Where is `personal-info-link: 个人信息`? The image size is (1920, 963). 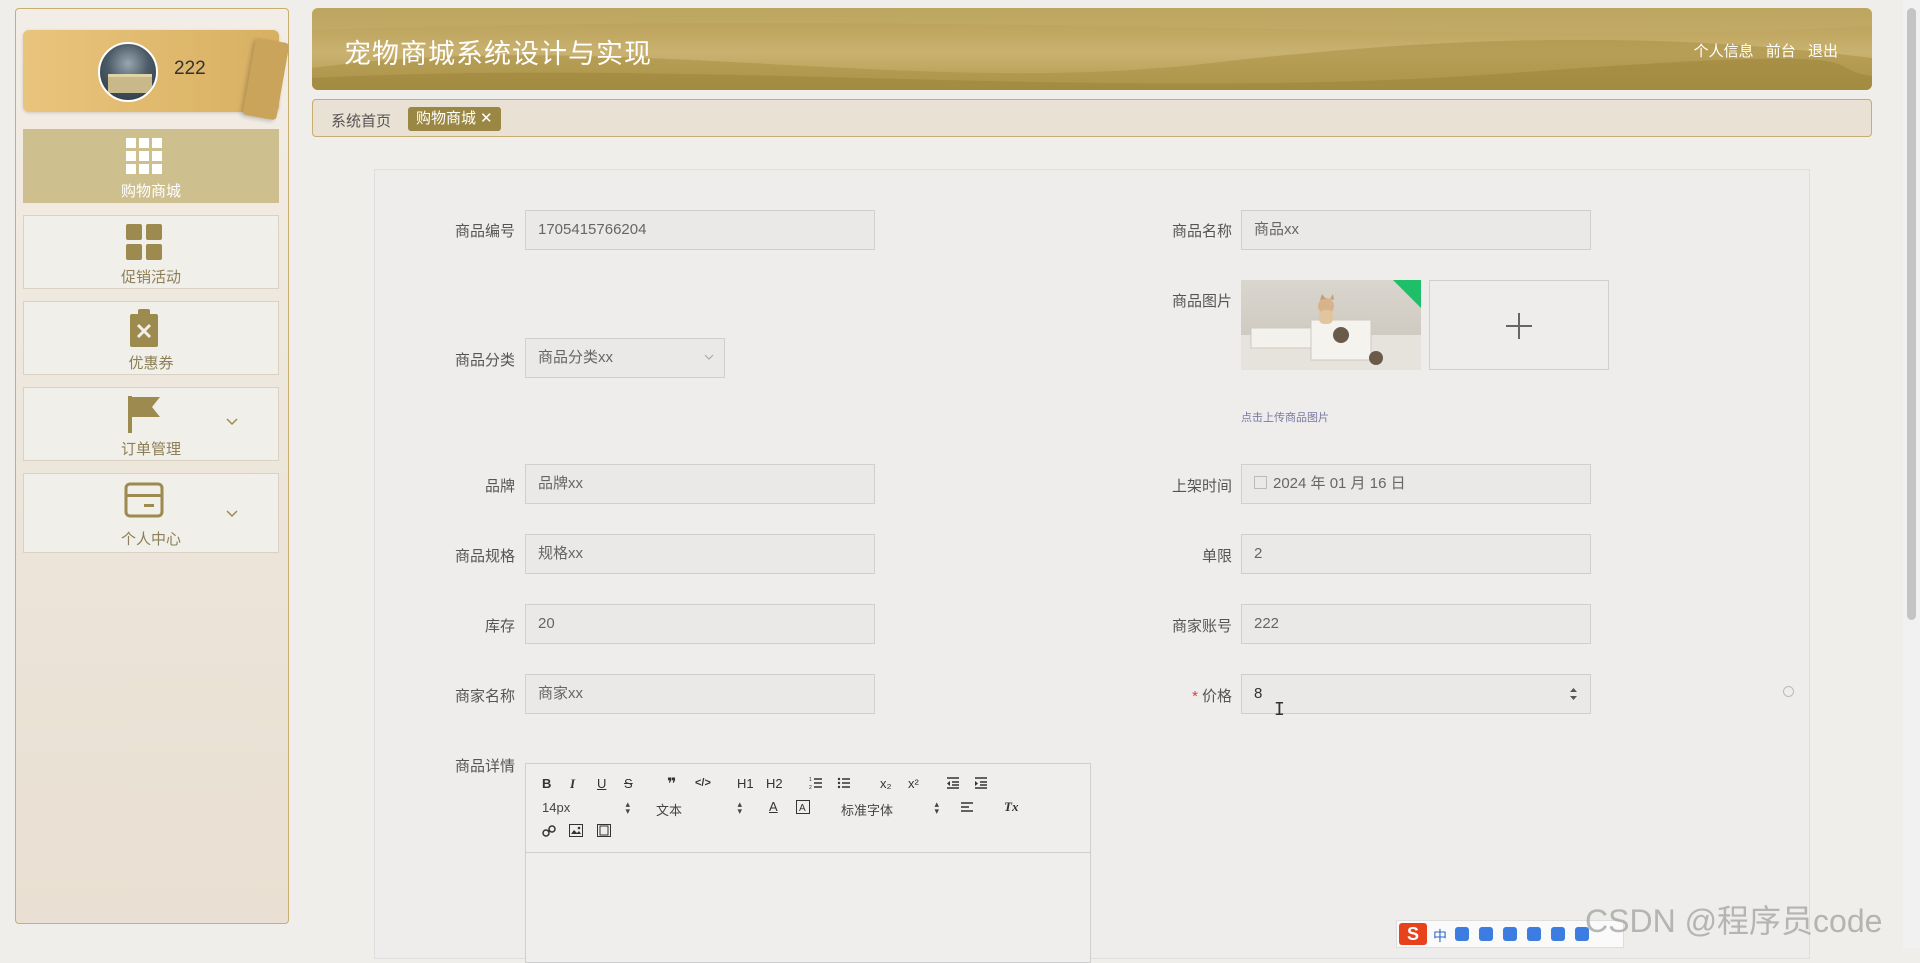
personal-info-link: 个人信息 is located at coordinates (1724, 51).